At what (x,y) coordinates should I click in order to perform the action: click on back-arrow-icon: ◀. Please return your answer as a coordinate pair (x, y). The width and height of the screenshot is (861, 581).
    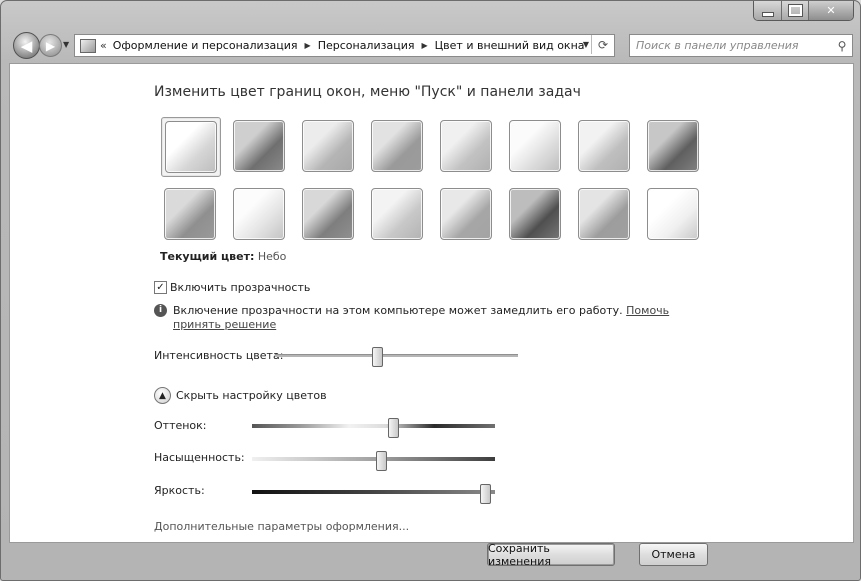
    Looking at the image, I should click on (26, 45).